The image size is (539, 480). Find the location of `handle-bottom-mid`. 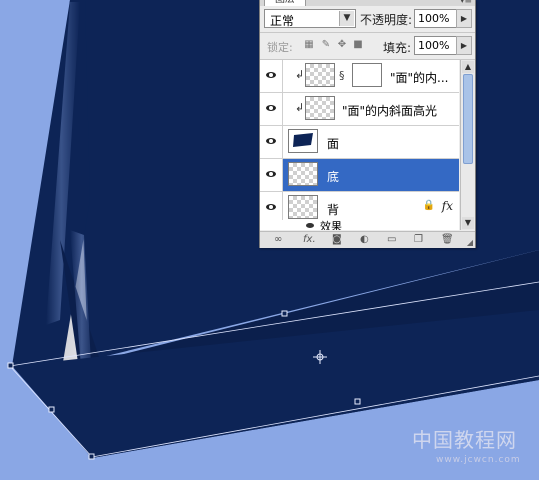

handle-bottom-mid is located at coordinates (357, 401).